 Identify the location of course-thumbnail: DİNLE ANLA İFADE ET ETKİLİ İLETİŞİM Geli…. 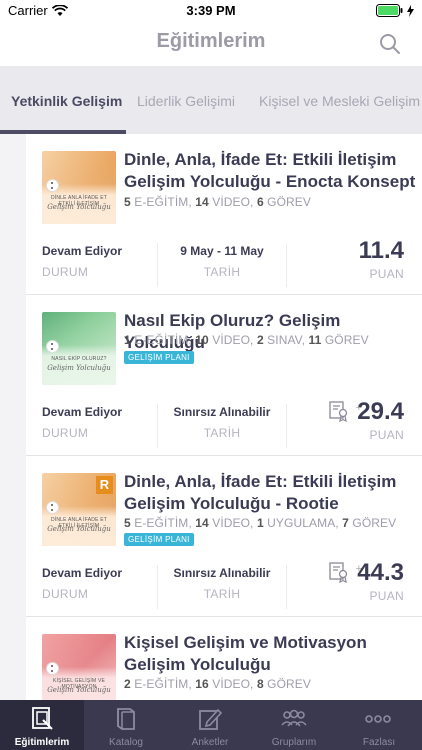
(79, 187).